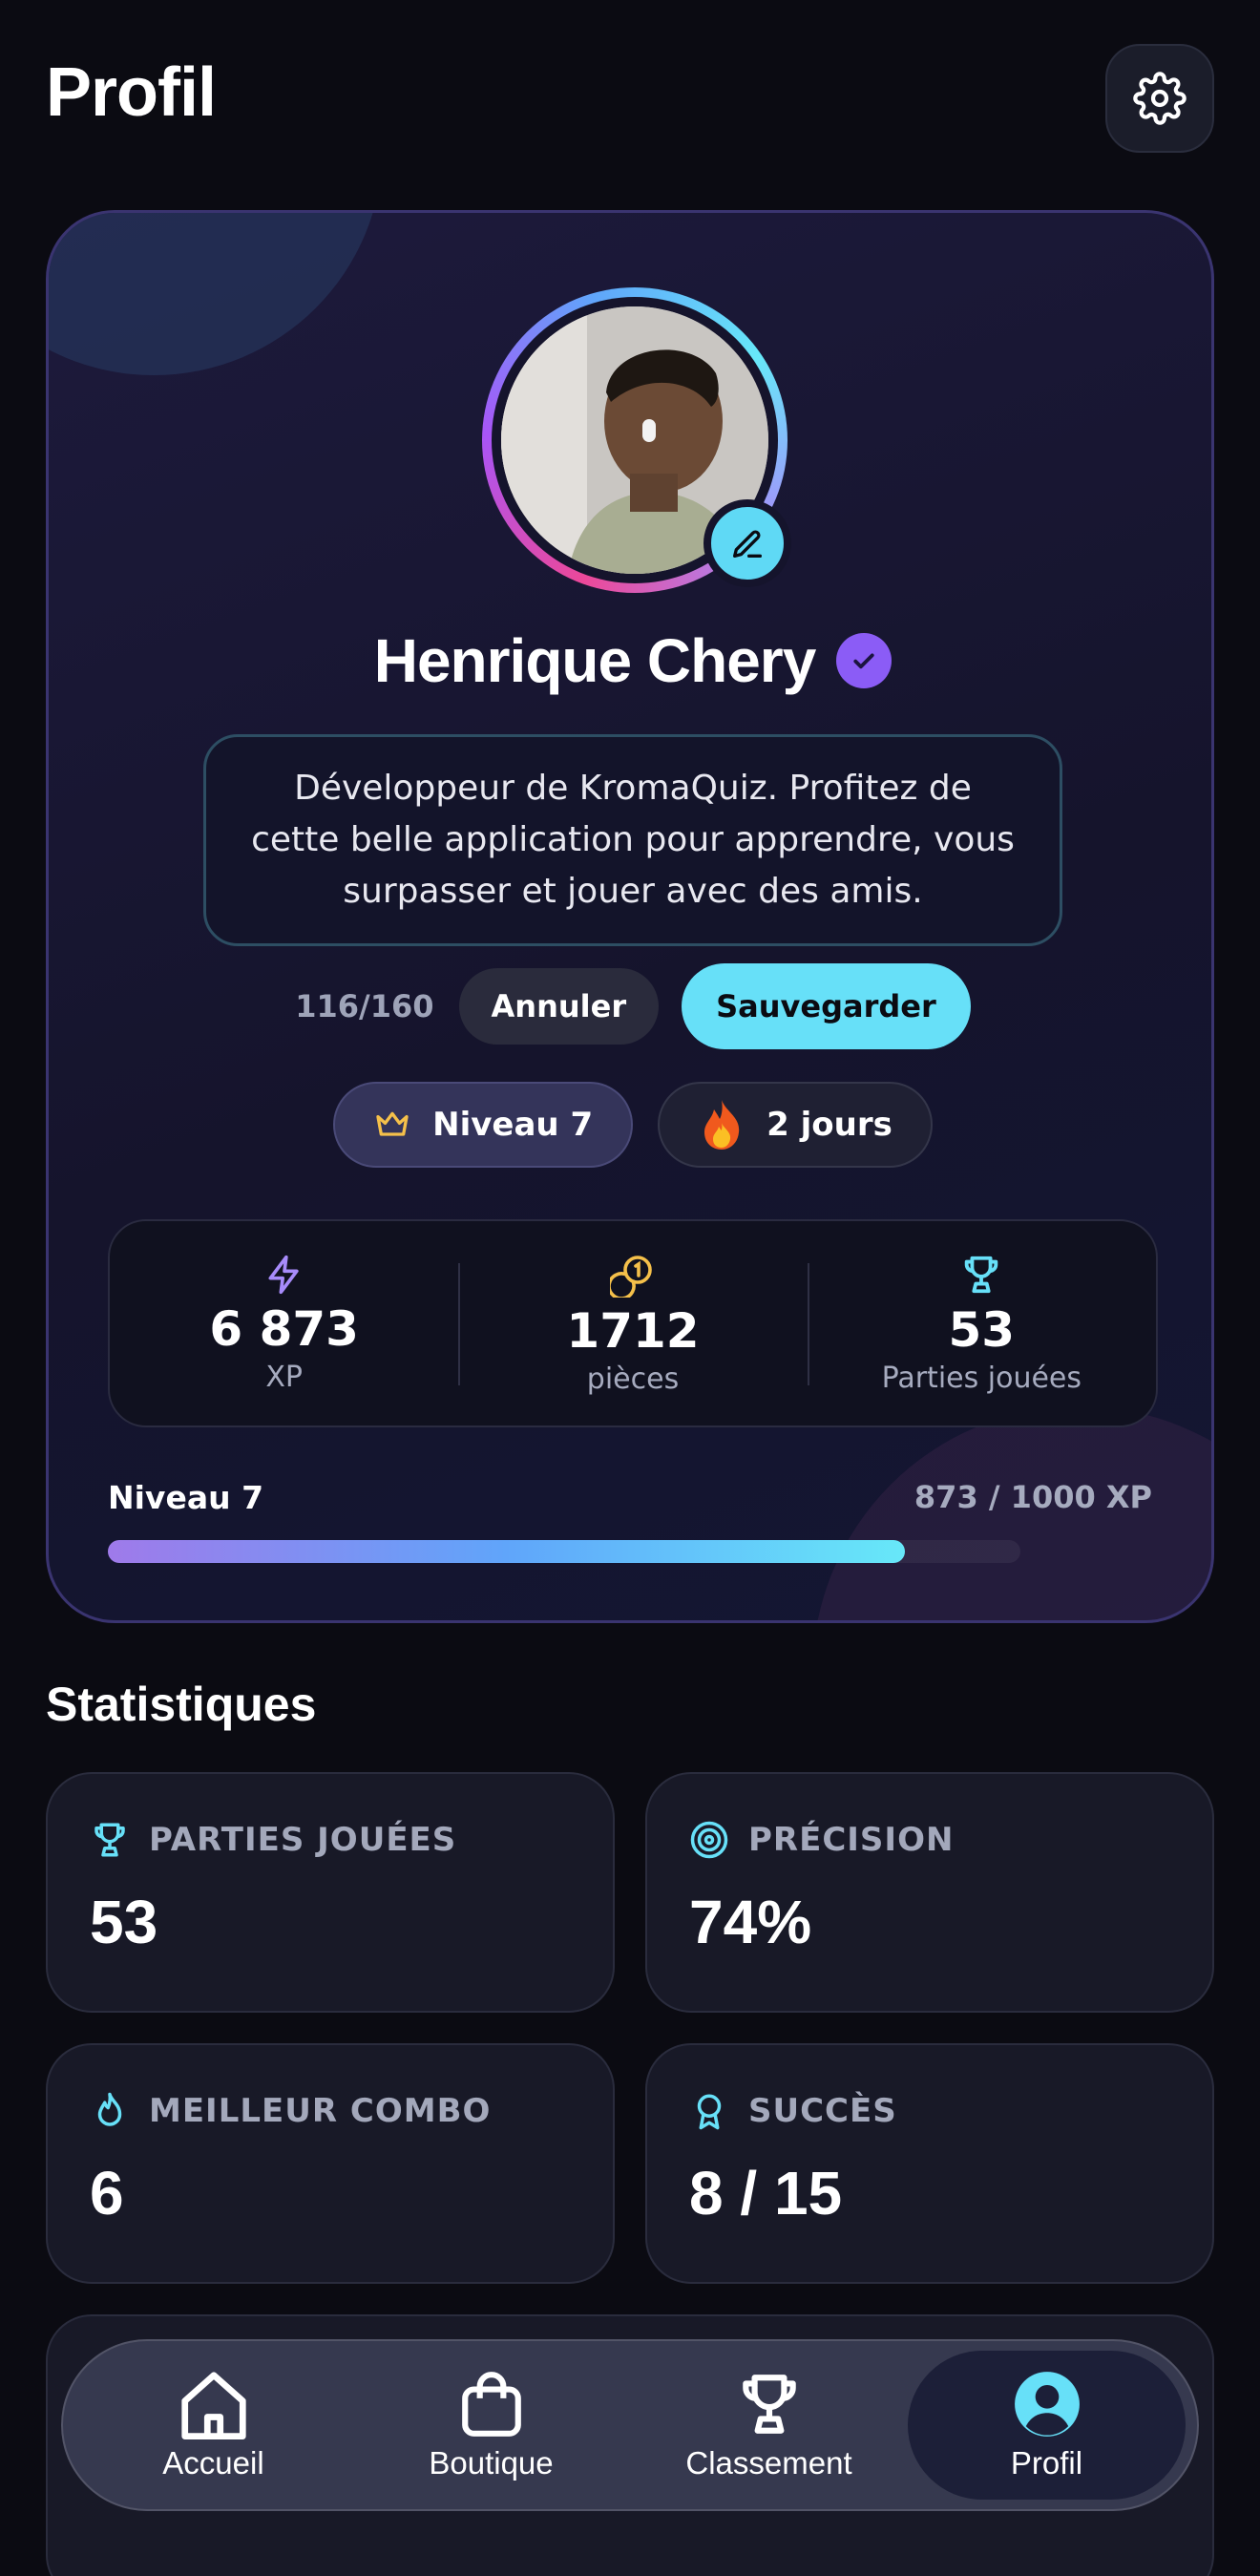  What do you see at coordinates (981, 1378) in the screenshot?
I see `games-label: Parties jouées` at bounding box center [981, 1378].